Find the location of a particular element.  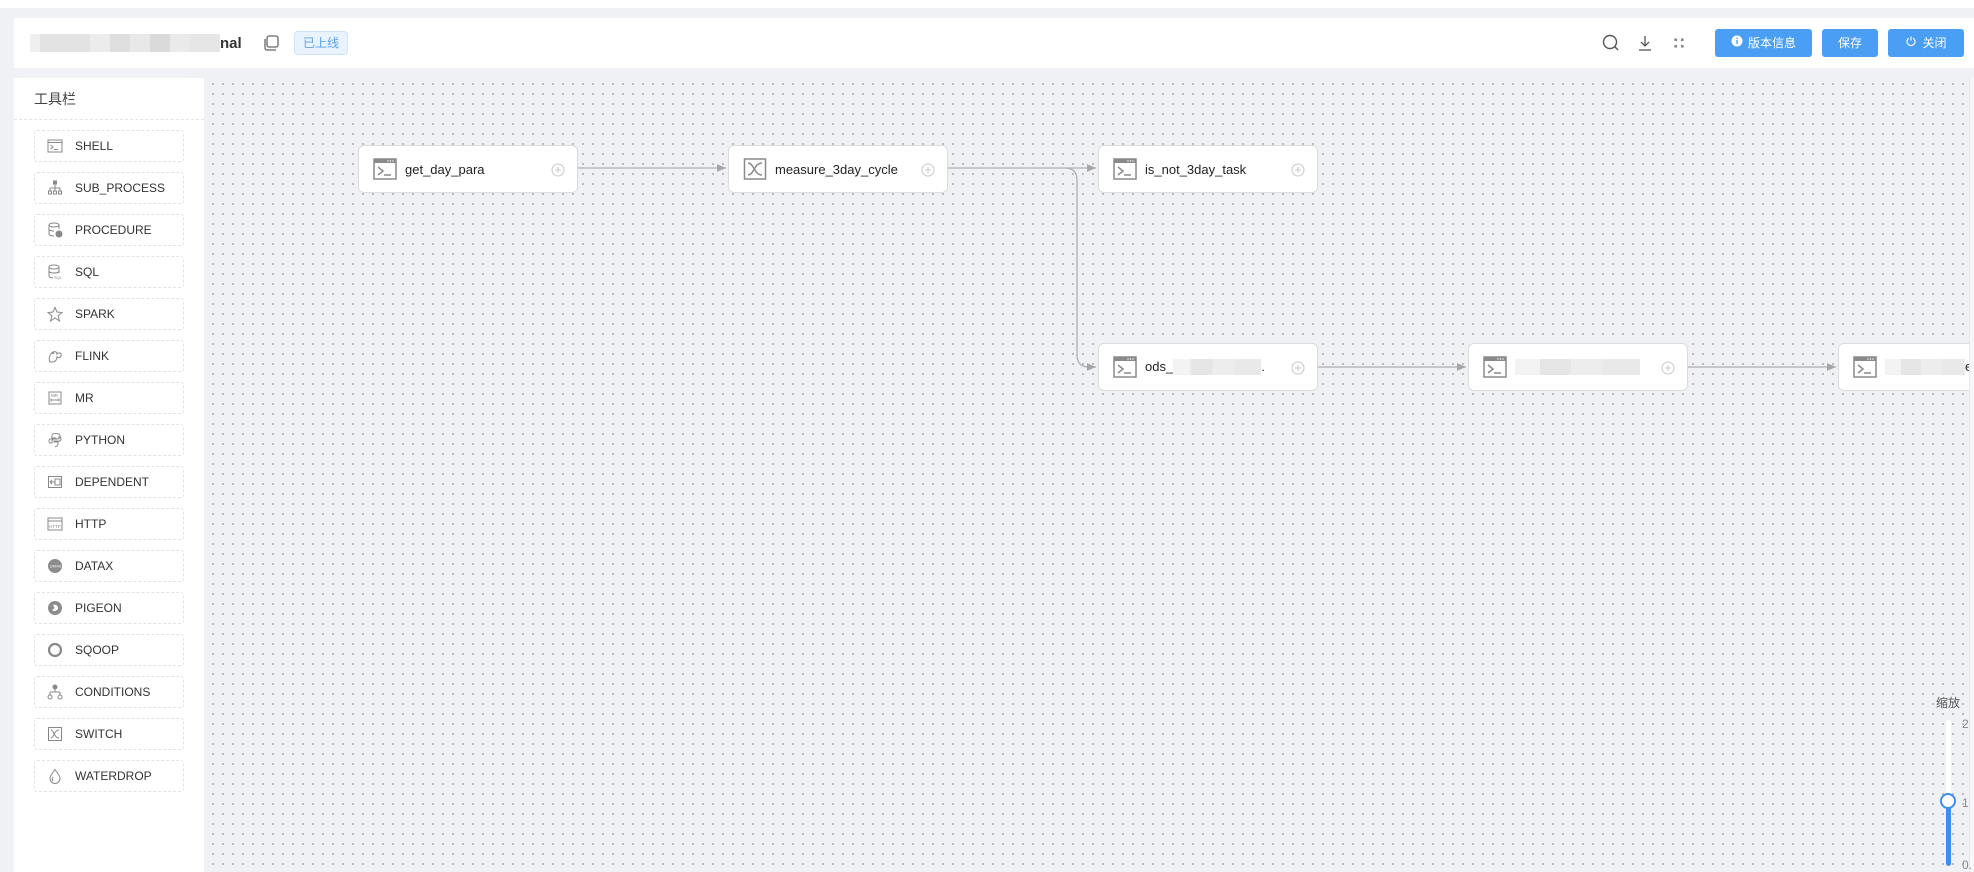

node-label: ods_. is located at coordinates (1205, 367).